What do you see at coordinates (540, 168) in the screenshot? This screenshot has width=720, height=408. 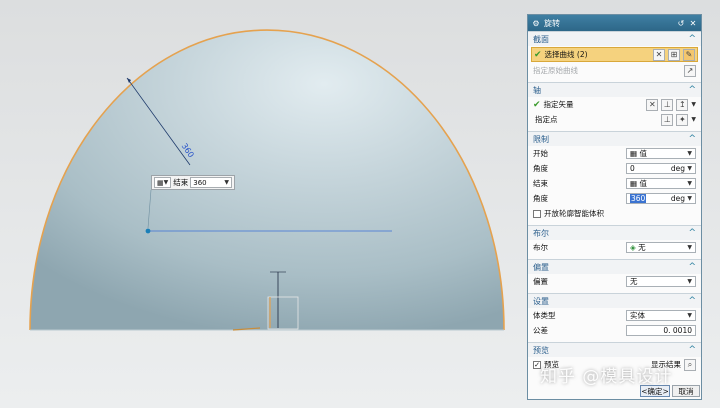 I see `start-angle-label: 角度` at bounding box center [540, 168].